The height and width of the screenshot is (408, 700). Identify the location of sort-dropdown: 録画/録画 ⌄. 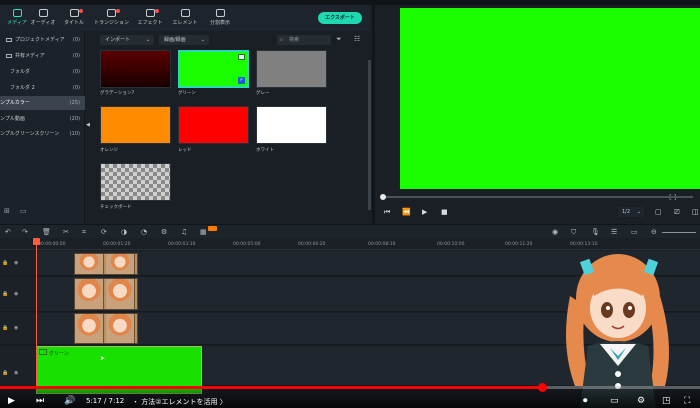
(184, 40).